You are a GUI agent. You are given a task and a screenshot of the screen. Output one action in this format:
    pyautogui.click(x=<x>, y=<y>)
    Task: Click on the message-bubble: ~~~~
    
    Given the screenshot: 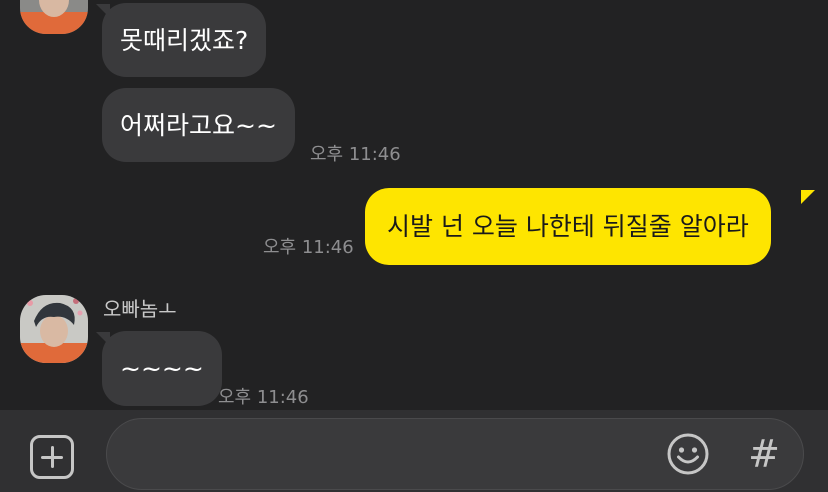 What is the action you would take?
    pyautogui.click(x=162, y=368)
    